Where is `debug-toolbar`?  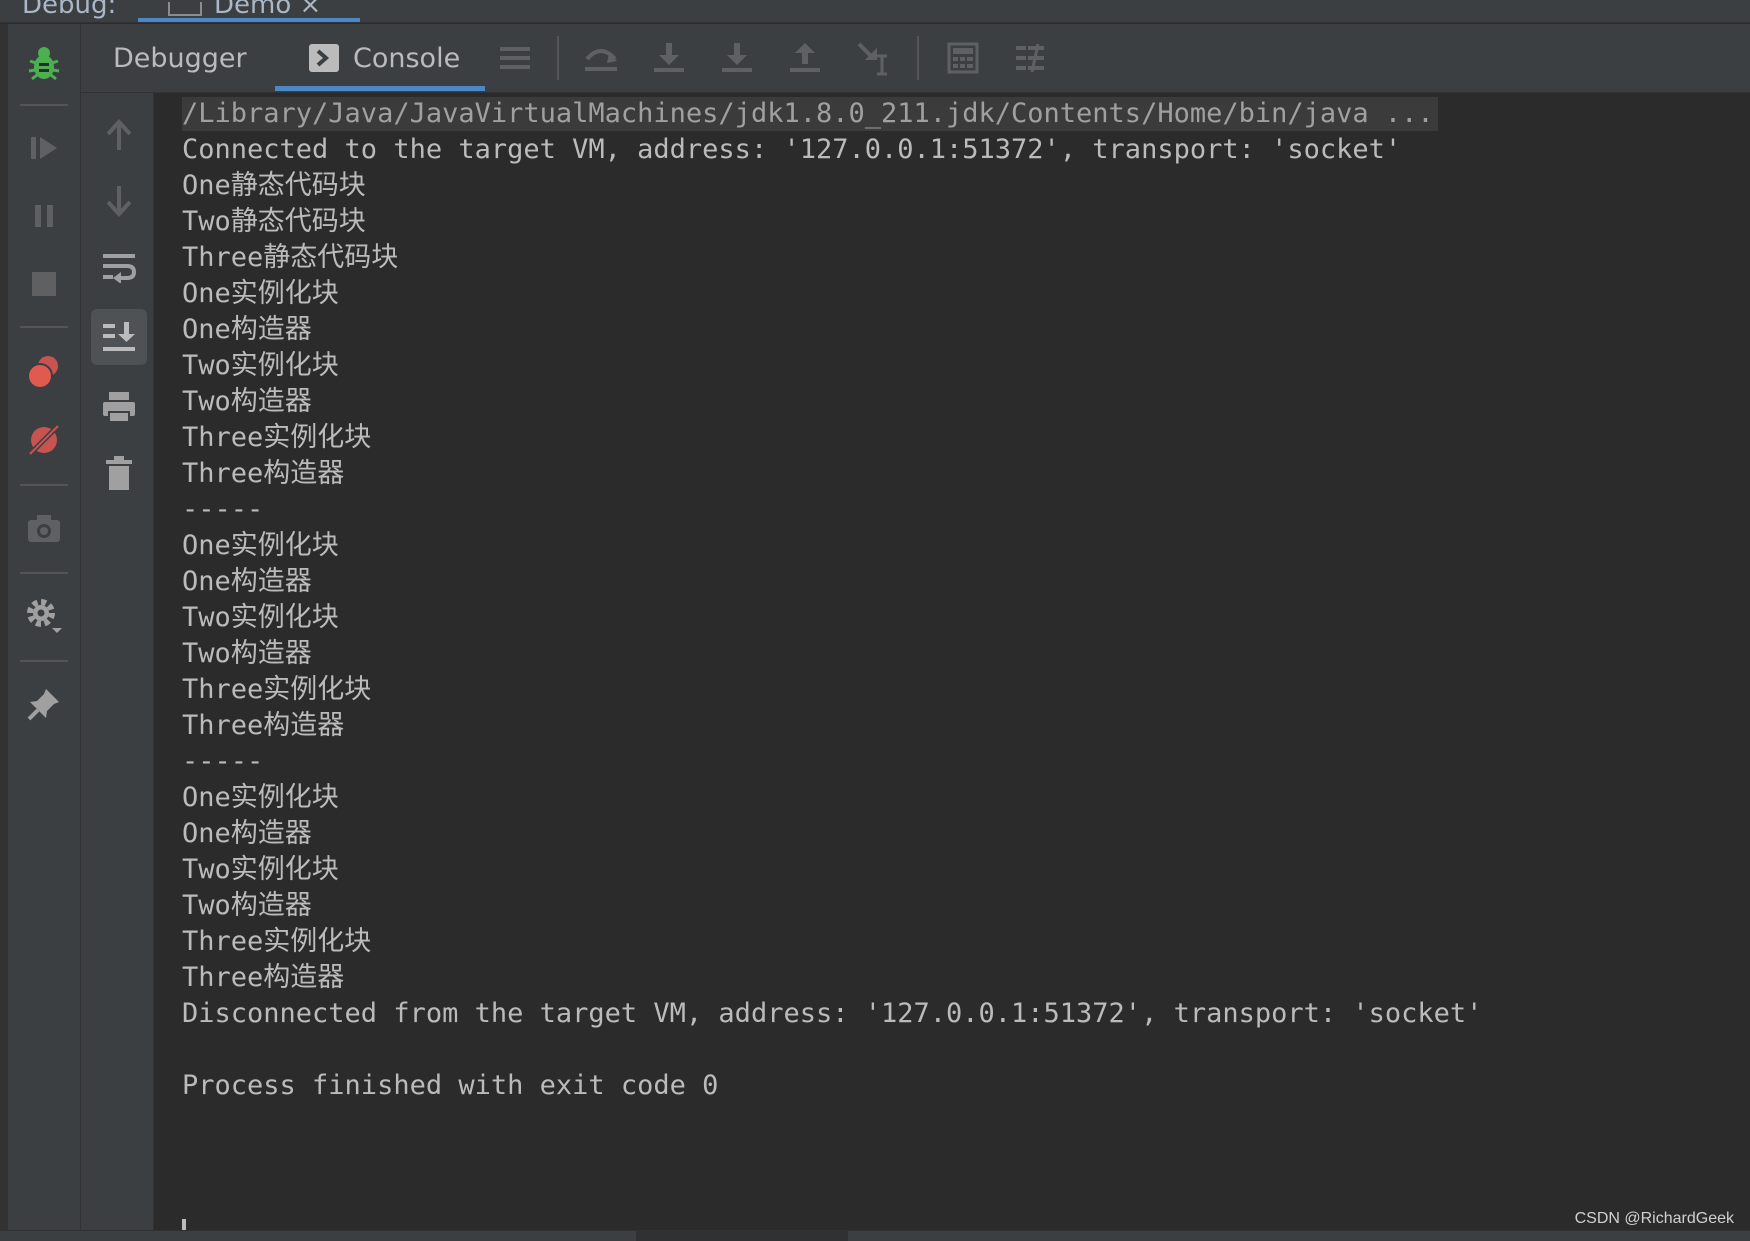
debug-toolbar is located at coordinates (44, 627).